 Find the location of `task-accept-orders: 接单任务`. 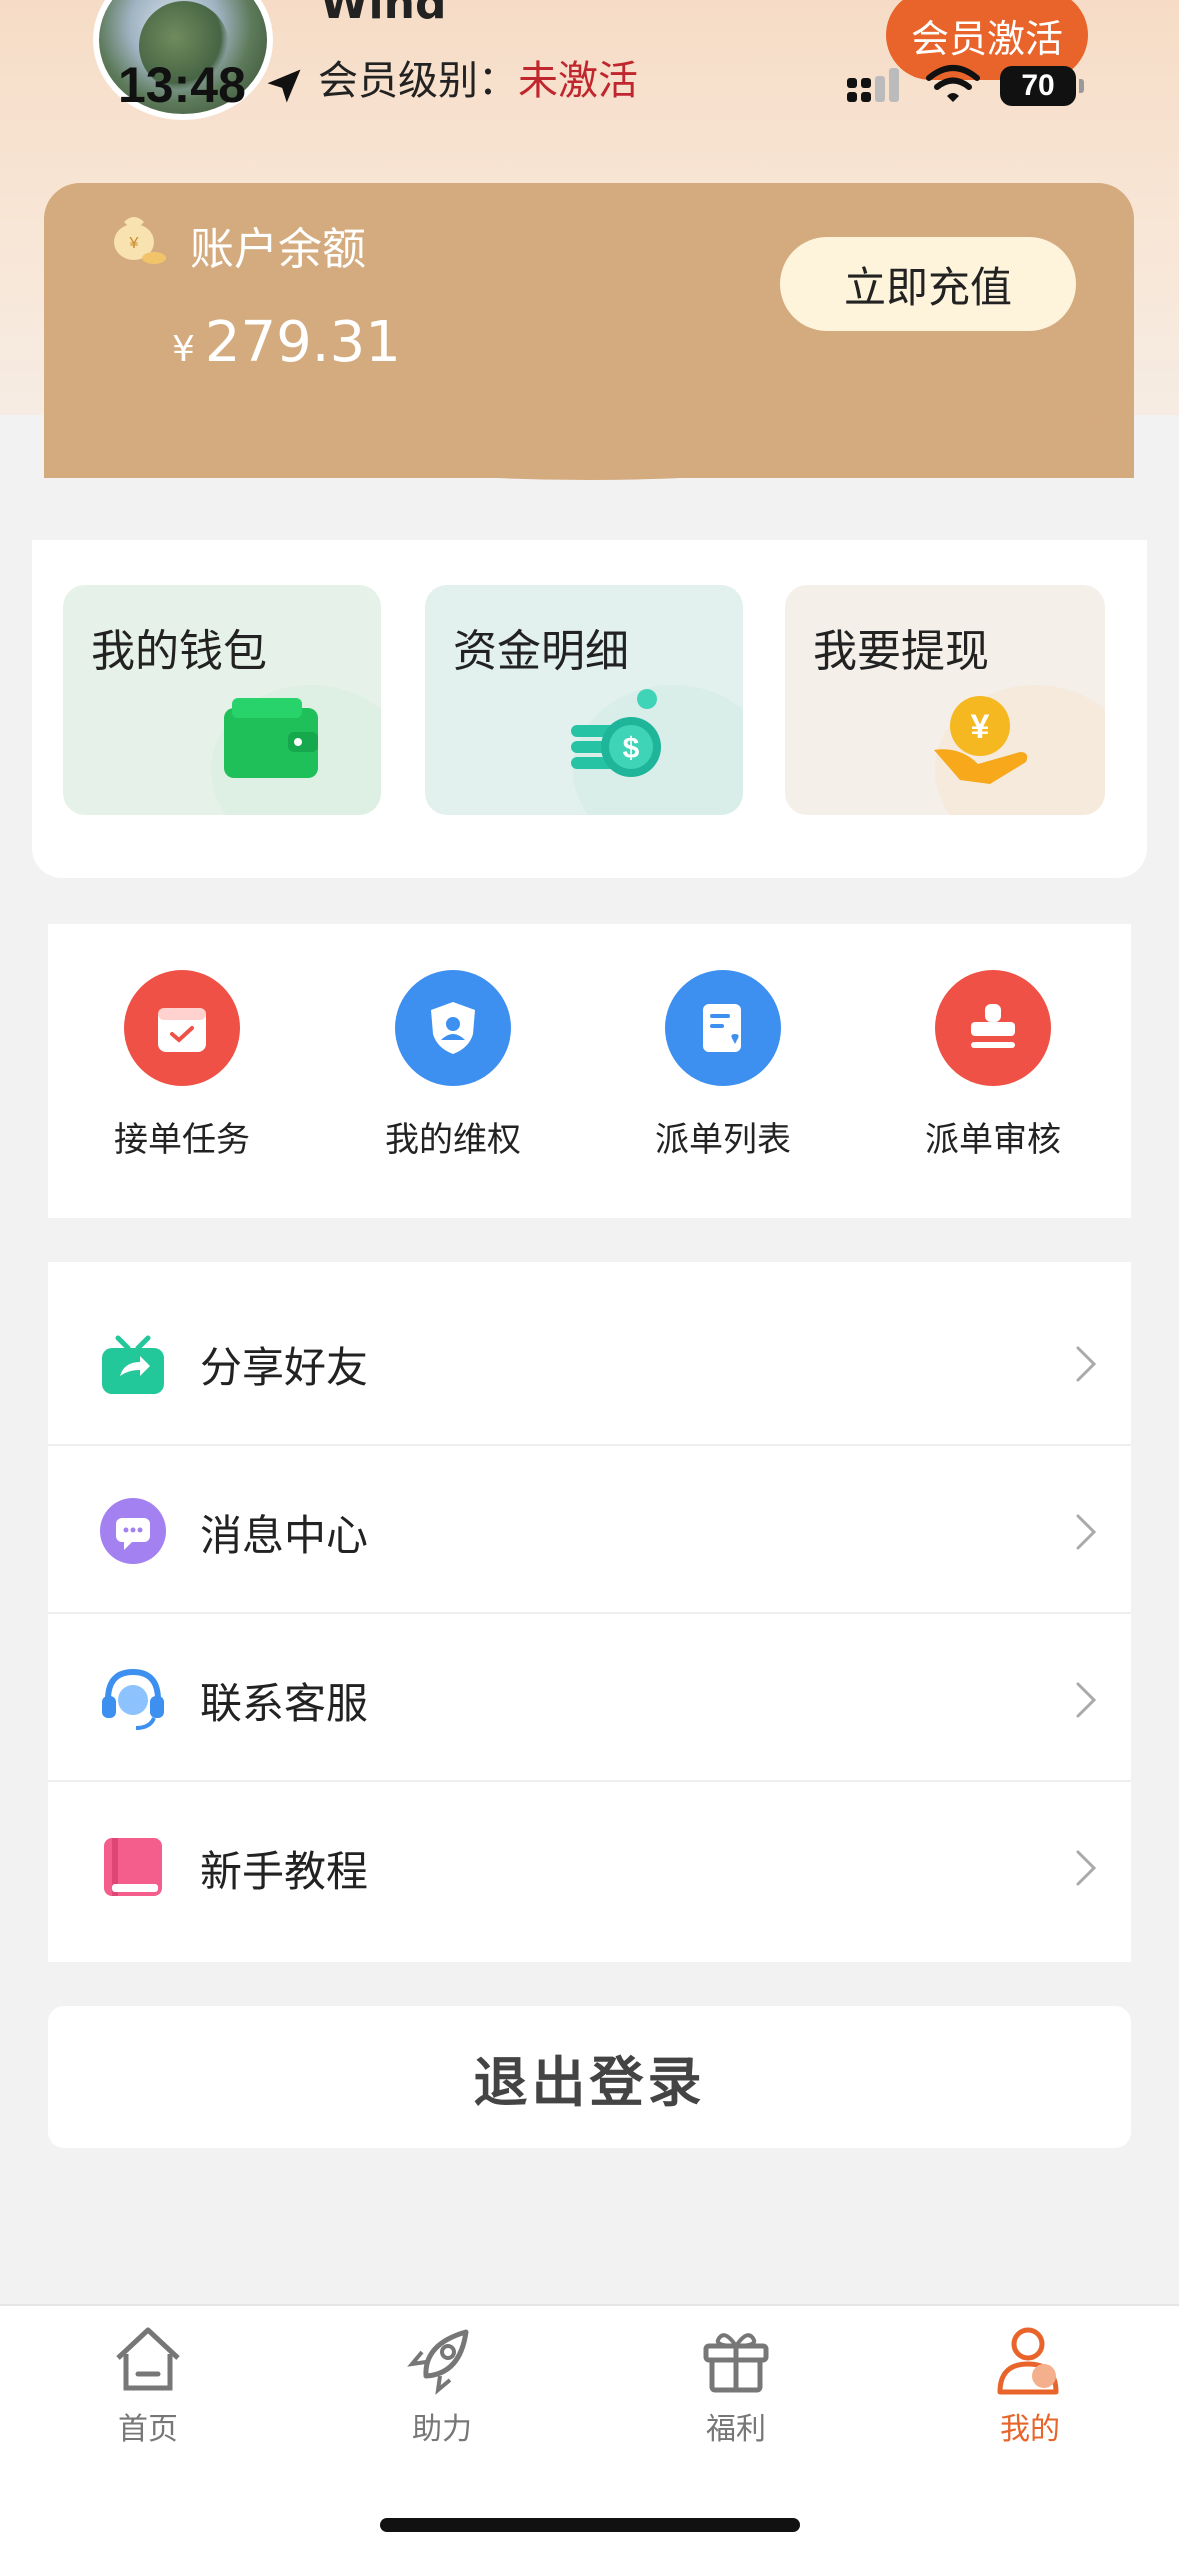

task-accept-orders: 接单任务 is located at coordinates (182, 1065).